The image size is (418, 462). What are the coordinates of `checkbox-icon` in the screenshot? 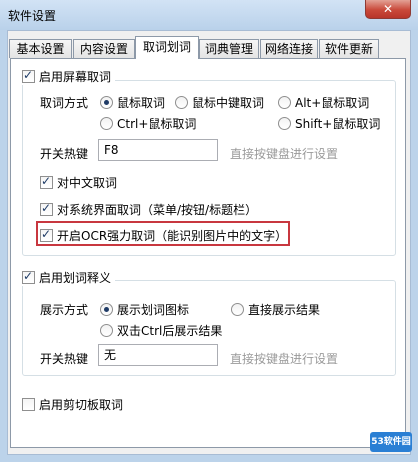 It's located at (28, 404).